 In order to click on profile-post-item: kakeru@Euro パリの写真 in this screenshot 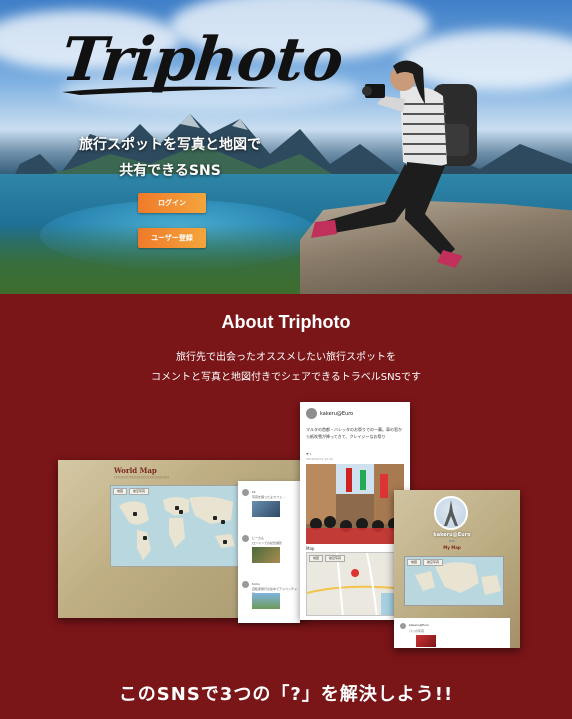, I will do `click(452, 633)`.